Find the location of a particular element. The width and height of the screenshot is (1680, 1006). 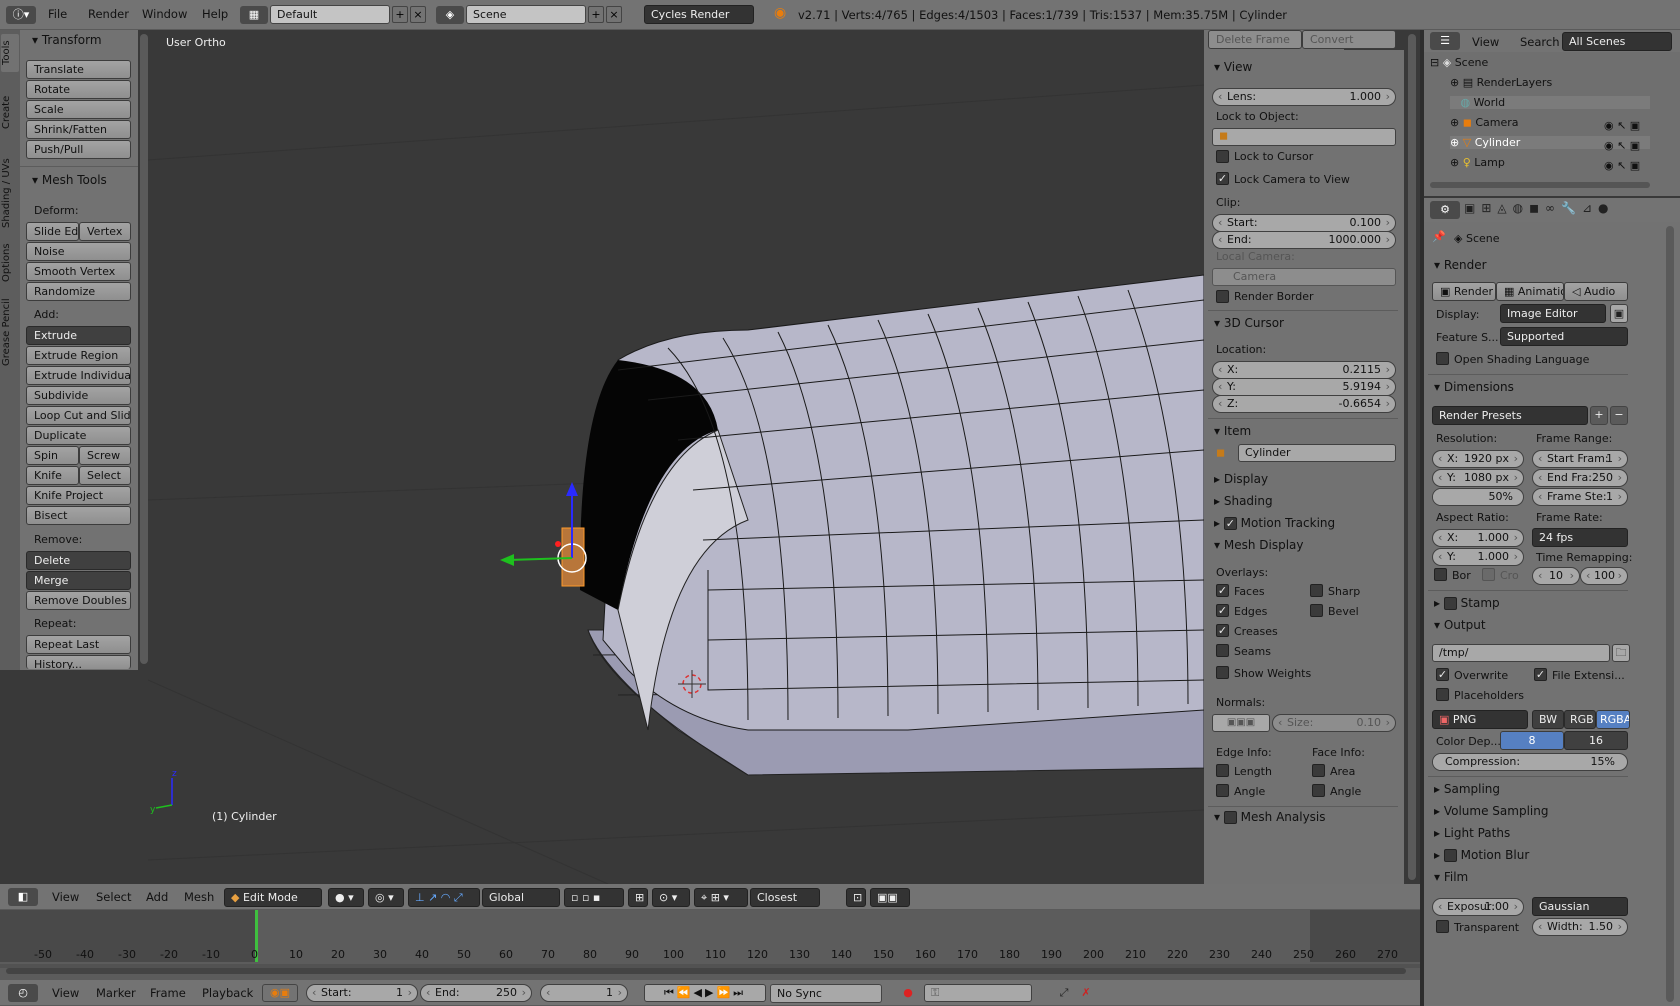

face-area-checkbox is located at coordinates (1318, 770).